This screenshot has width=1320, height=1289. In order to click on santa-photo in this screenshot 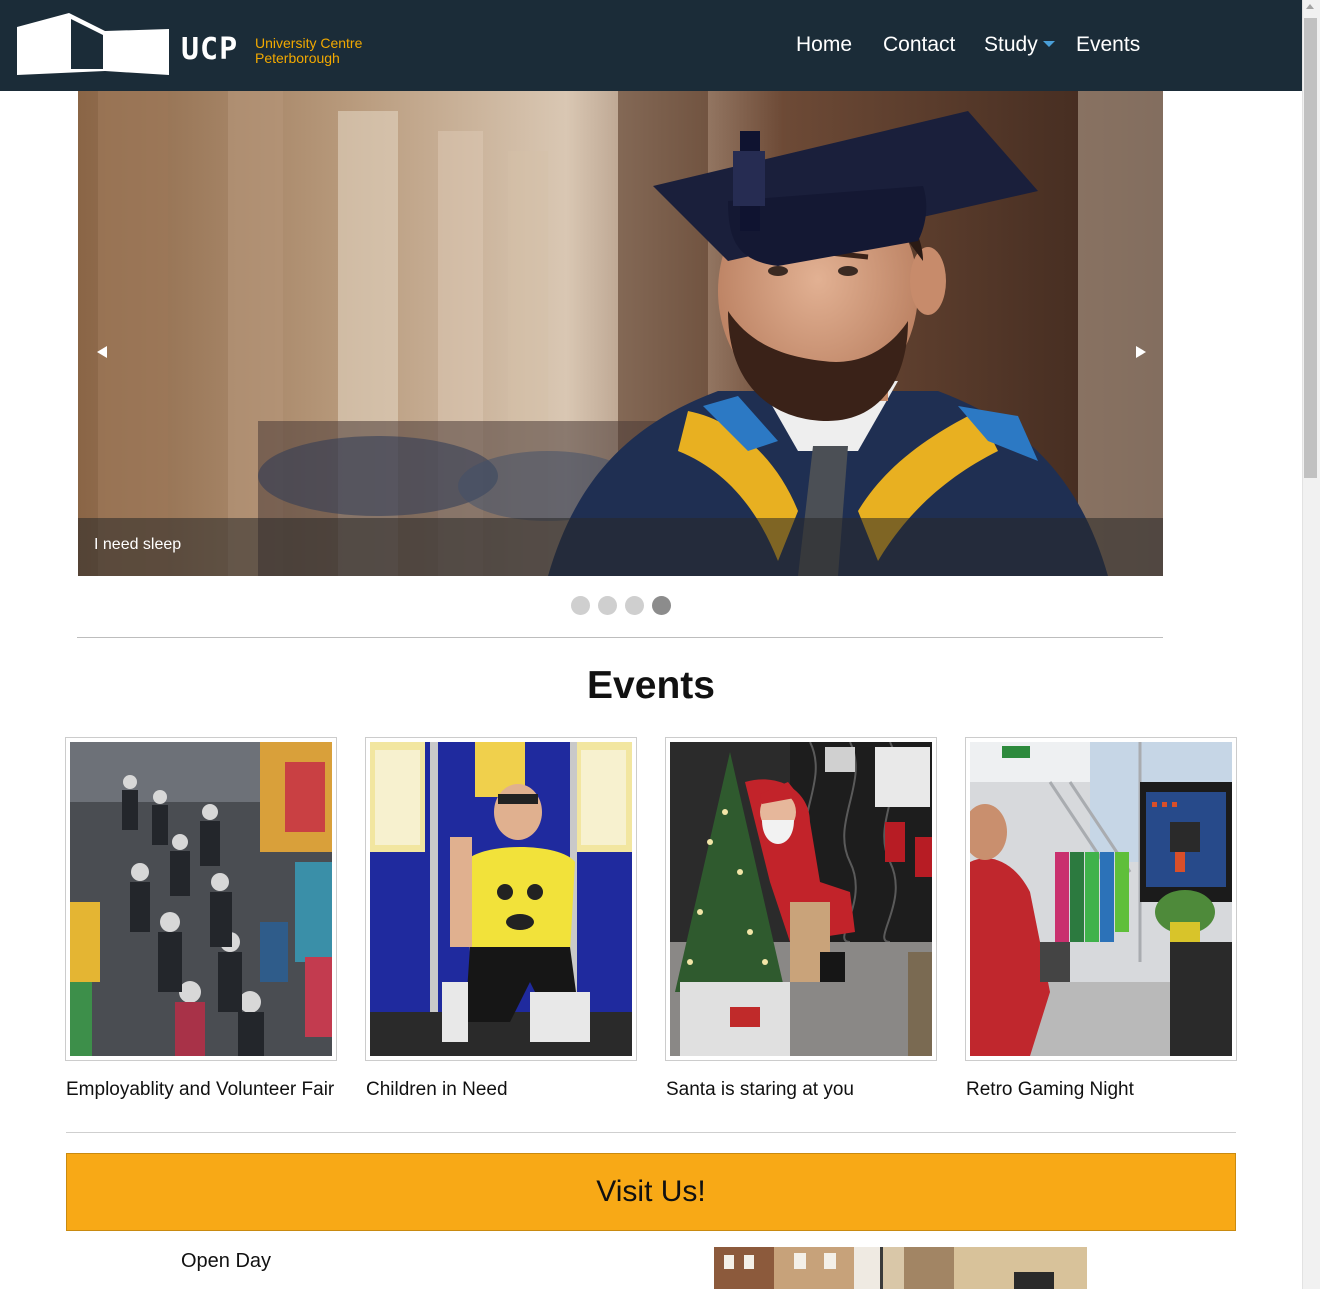, I will do `click(801, 899)`.